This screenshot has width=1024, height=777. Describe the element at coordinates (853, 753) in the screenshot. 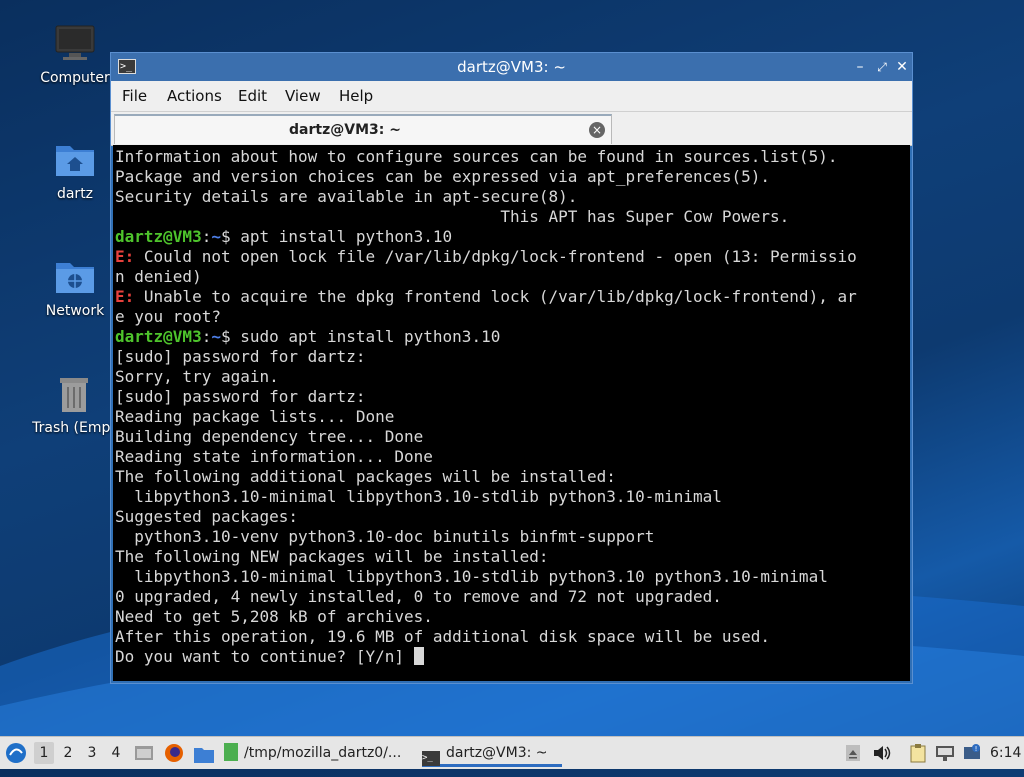

I see `eject-icon` at that location.